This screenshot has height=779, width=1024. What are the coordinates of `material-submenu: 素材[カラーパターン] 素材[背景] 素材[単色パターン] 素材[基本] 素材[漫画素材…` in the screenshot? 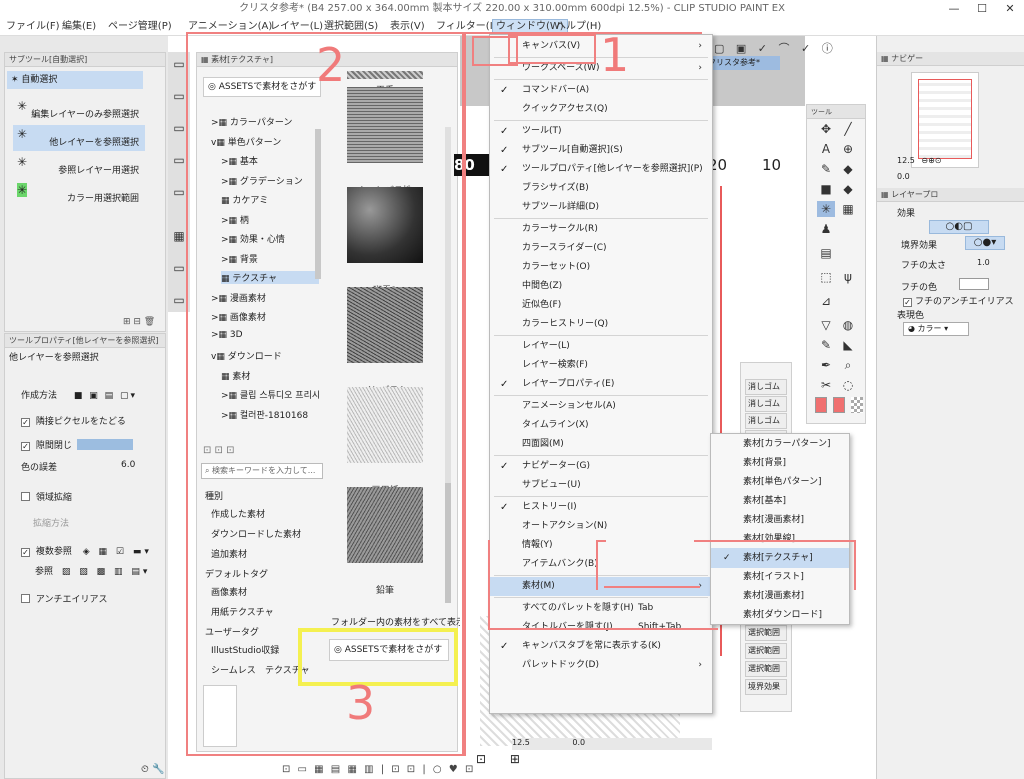 It's located at (780, 529).